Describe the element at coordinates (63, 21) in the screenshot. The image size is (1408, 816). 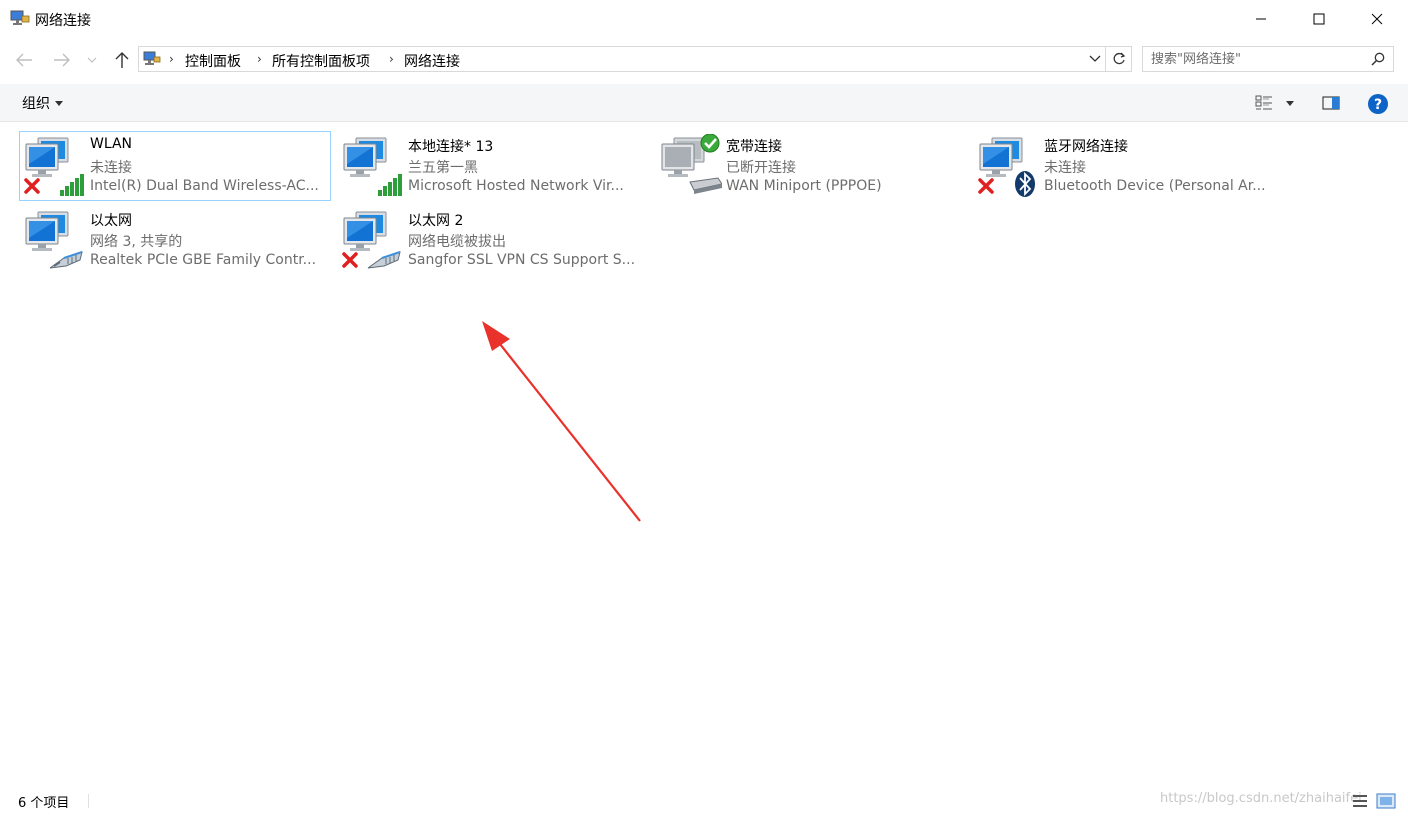
I see `window-title: 网络连接` at that location.